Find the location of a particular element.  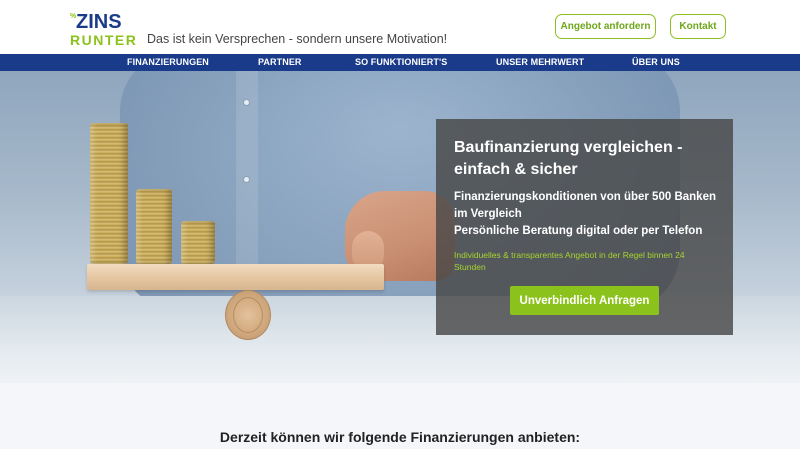

request-nonbinding-button: Unverbindlich Anfragen is located at coordinates (584, 300).